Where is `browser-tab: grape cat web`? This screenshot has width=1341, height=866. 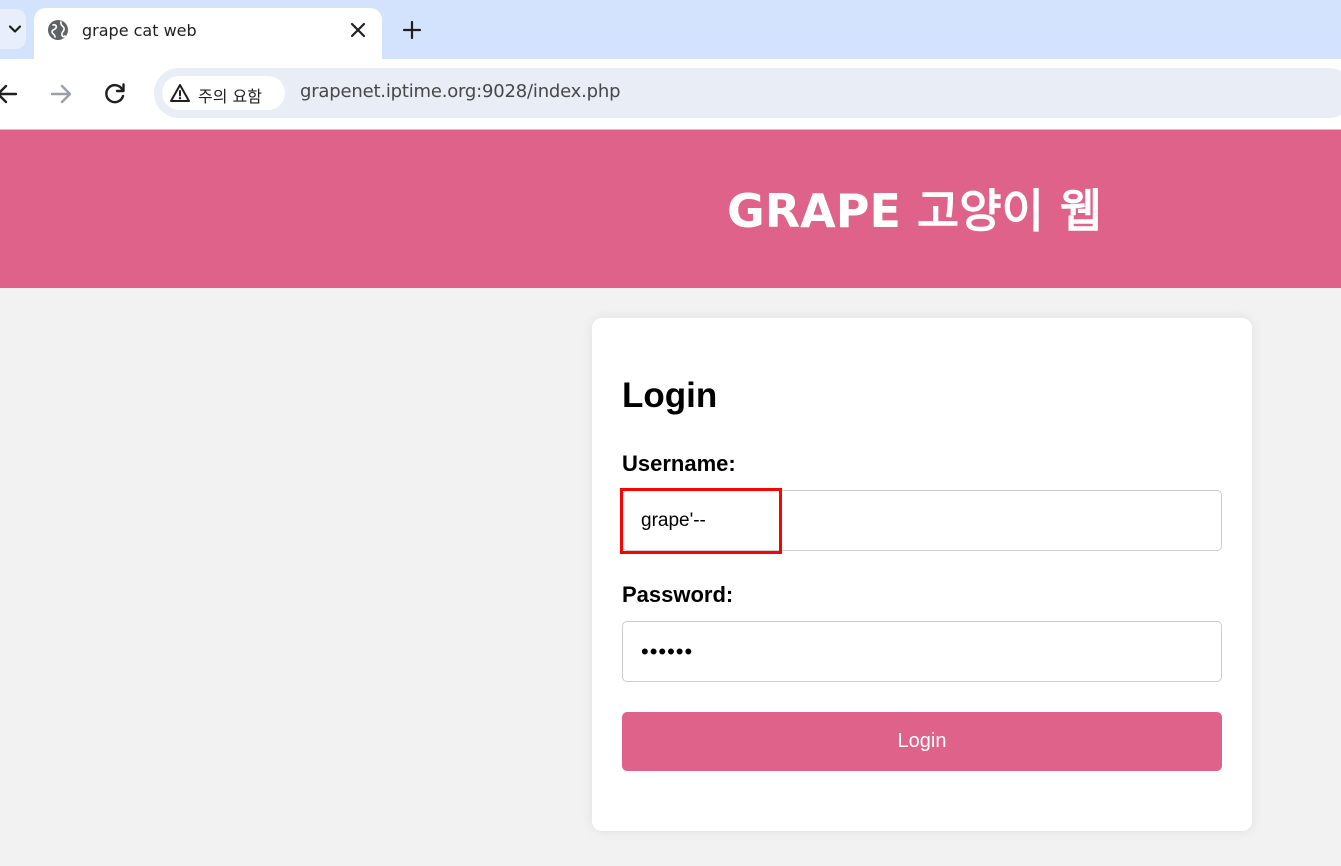 browser-tab: grape cat web is located at coordinates (208, 33).